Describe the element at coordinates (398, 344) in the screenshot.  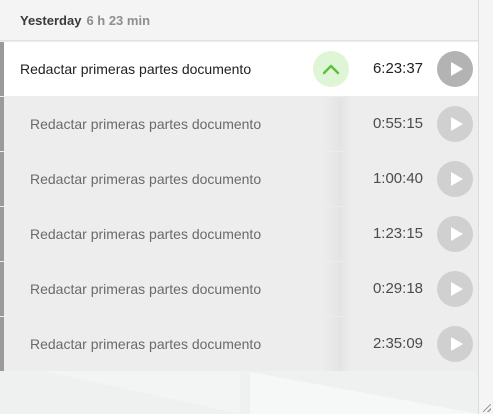
I see `entry-duration: 2:35:09` at that location.